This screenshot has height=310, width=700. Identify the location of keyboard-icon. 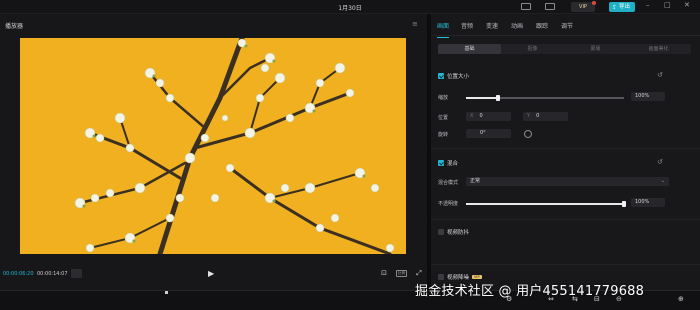
(526, 6).